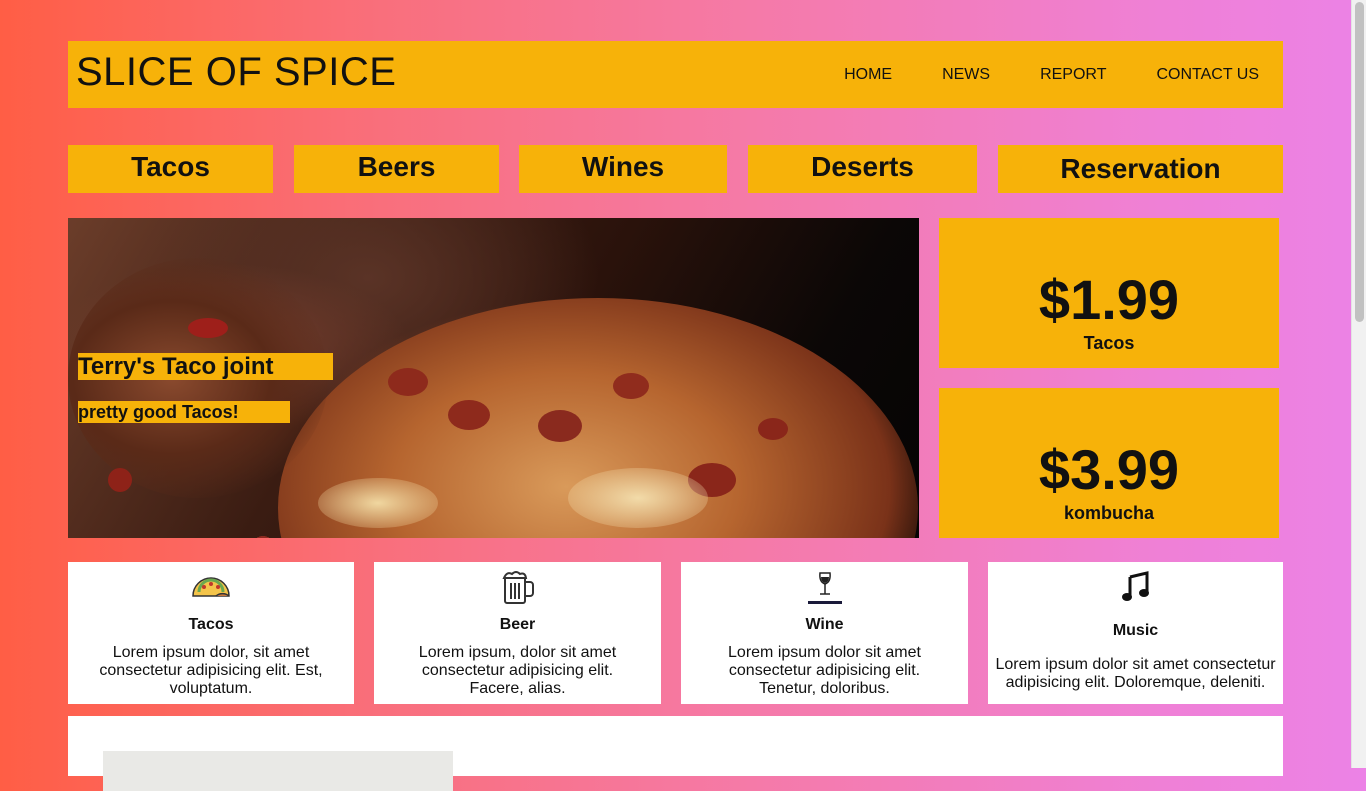 The image size is (1366, 791). What do you see at coordinates (1109, 513) in the screenshot?
I see `price-item-name: kombucha` at bounding box center [1109, 513].